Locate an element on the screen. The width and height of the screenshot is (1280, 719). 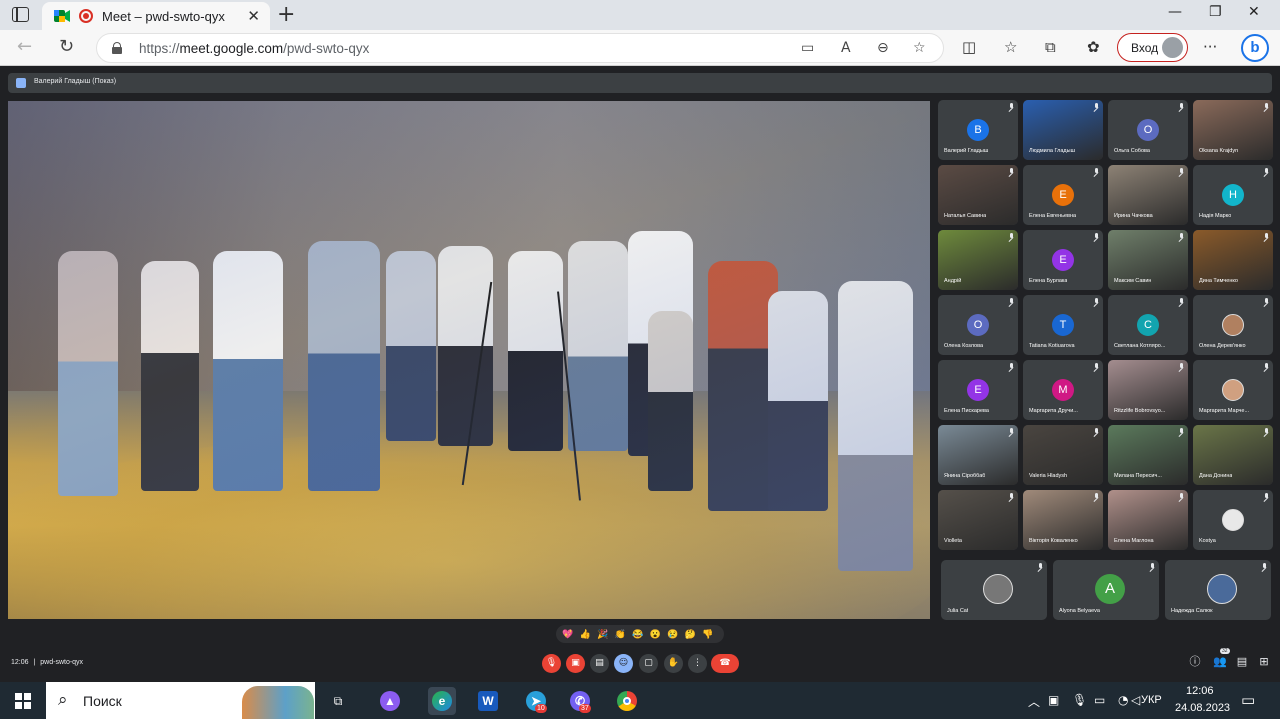
favorites-icon: ☆ is located at coordinates (1010, 47).